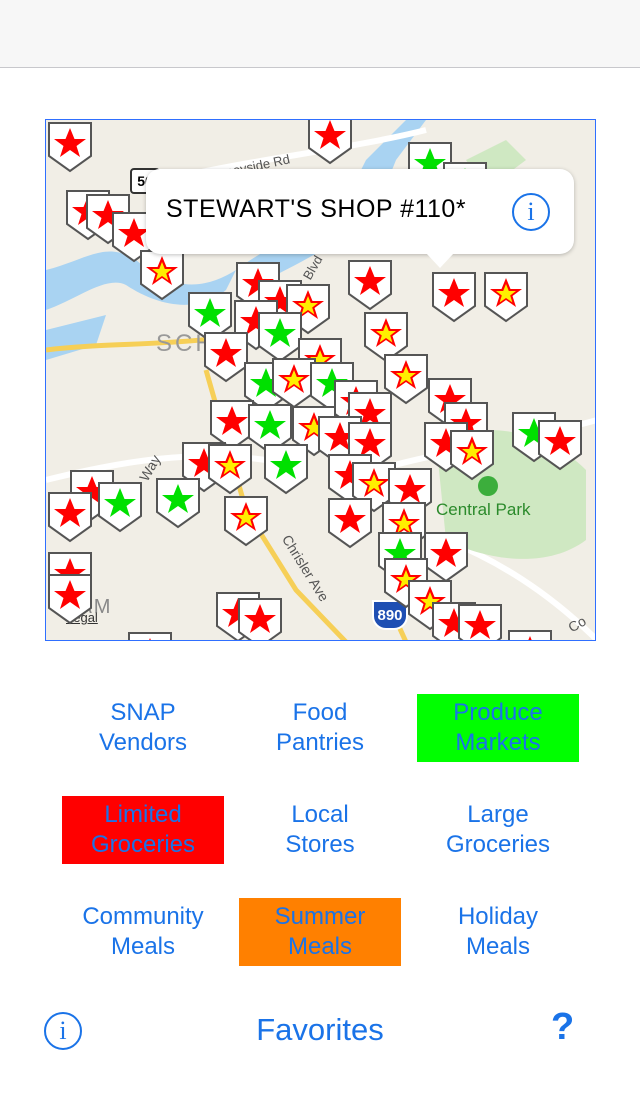 This screenshot has height=1096, width=640. Describe the element at coordinates (498, 932) in the screenshot. I see `holiday-meals-button: Holiday Meals` at that location.